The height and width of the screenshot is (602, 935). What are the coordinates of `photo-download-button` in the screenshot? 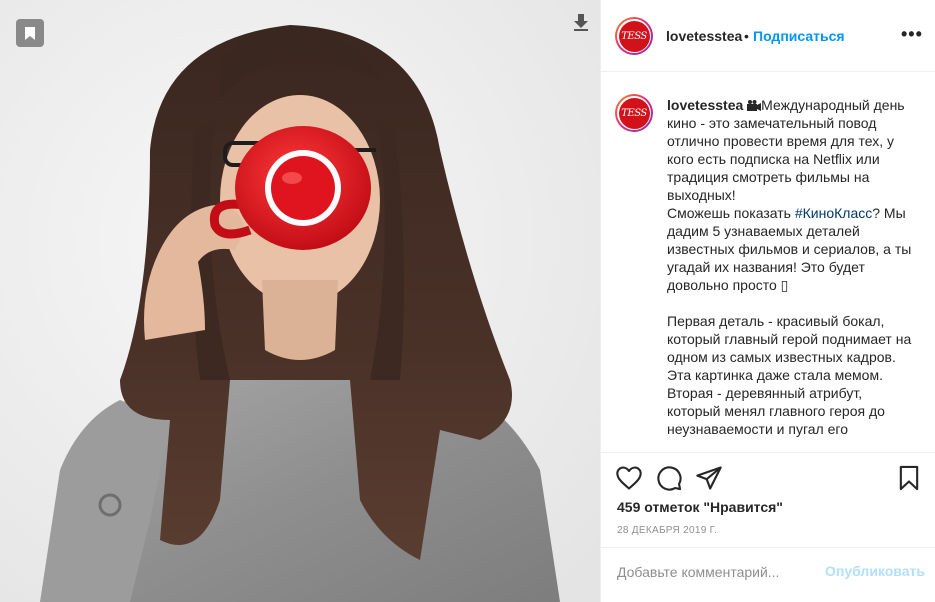 It's located at (581, 22).